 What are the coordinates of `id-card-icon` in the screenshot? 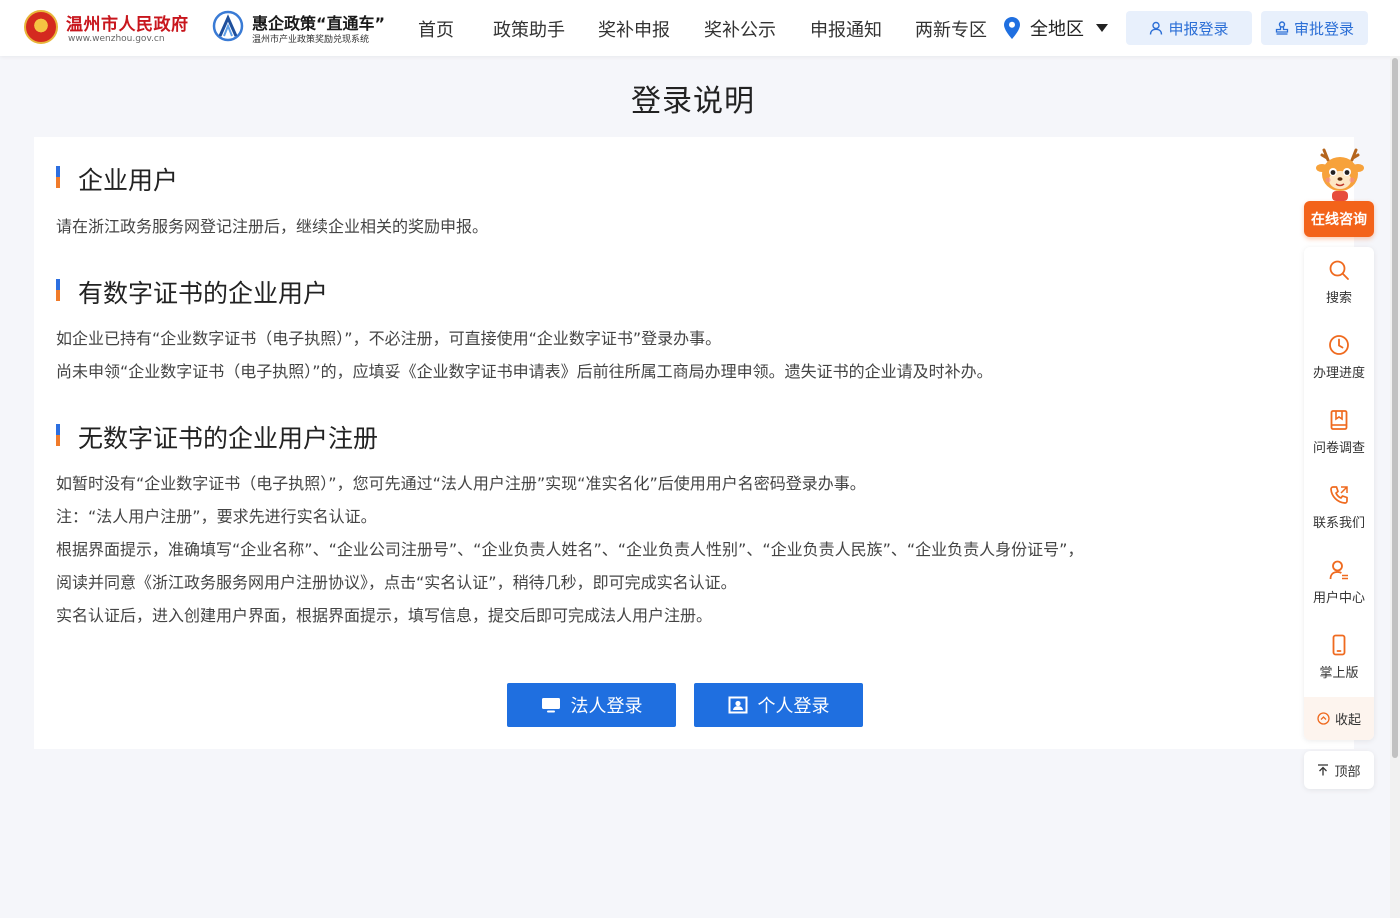 It's located at (737, 705).